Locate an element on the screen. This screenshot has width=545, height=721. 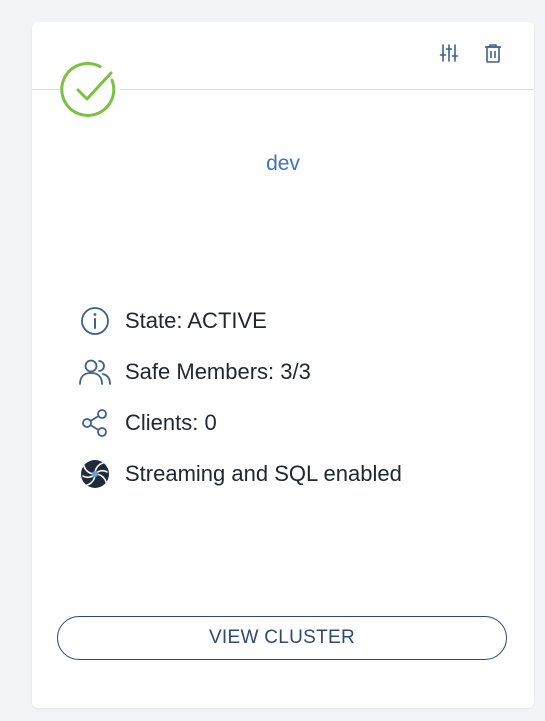
users-icon is located at coordinates (95, 372).